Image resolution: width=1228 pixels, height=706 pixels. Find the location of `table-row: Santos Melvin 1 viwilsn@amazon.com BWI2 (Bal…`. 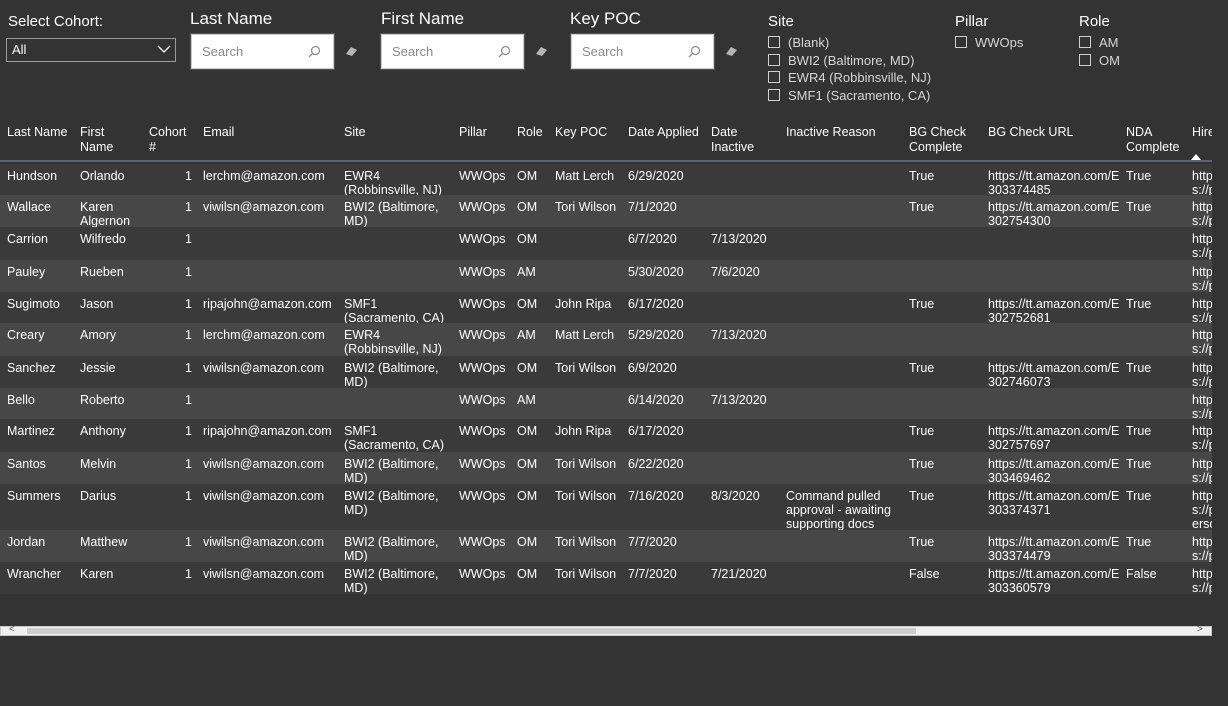

table-row: Santos Melvin 1 viwilsn@amazon.com BWI2 (Bal… is located at coordinates (606, 468).